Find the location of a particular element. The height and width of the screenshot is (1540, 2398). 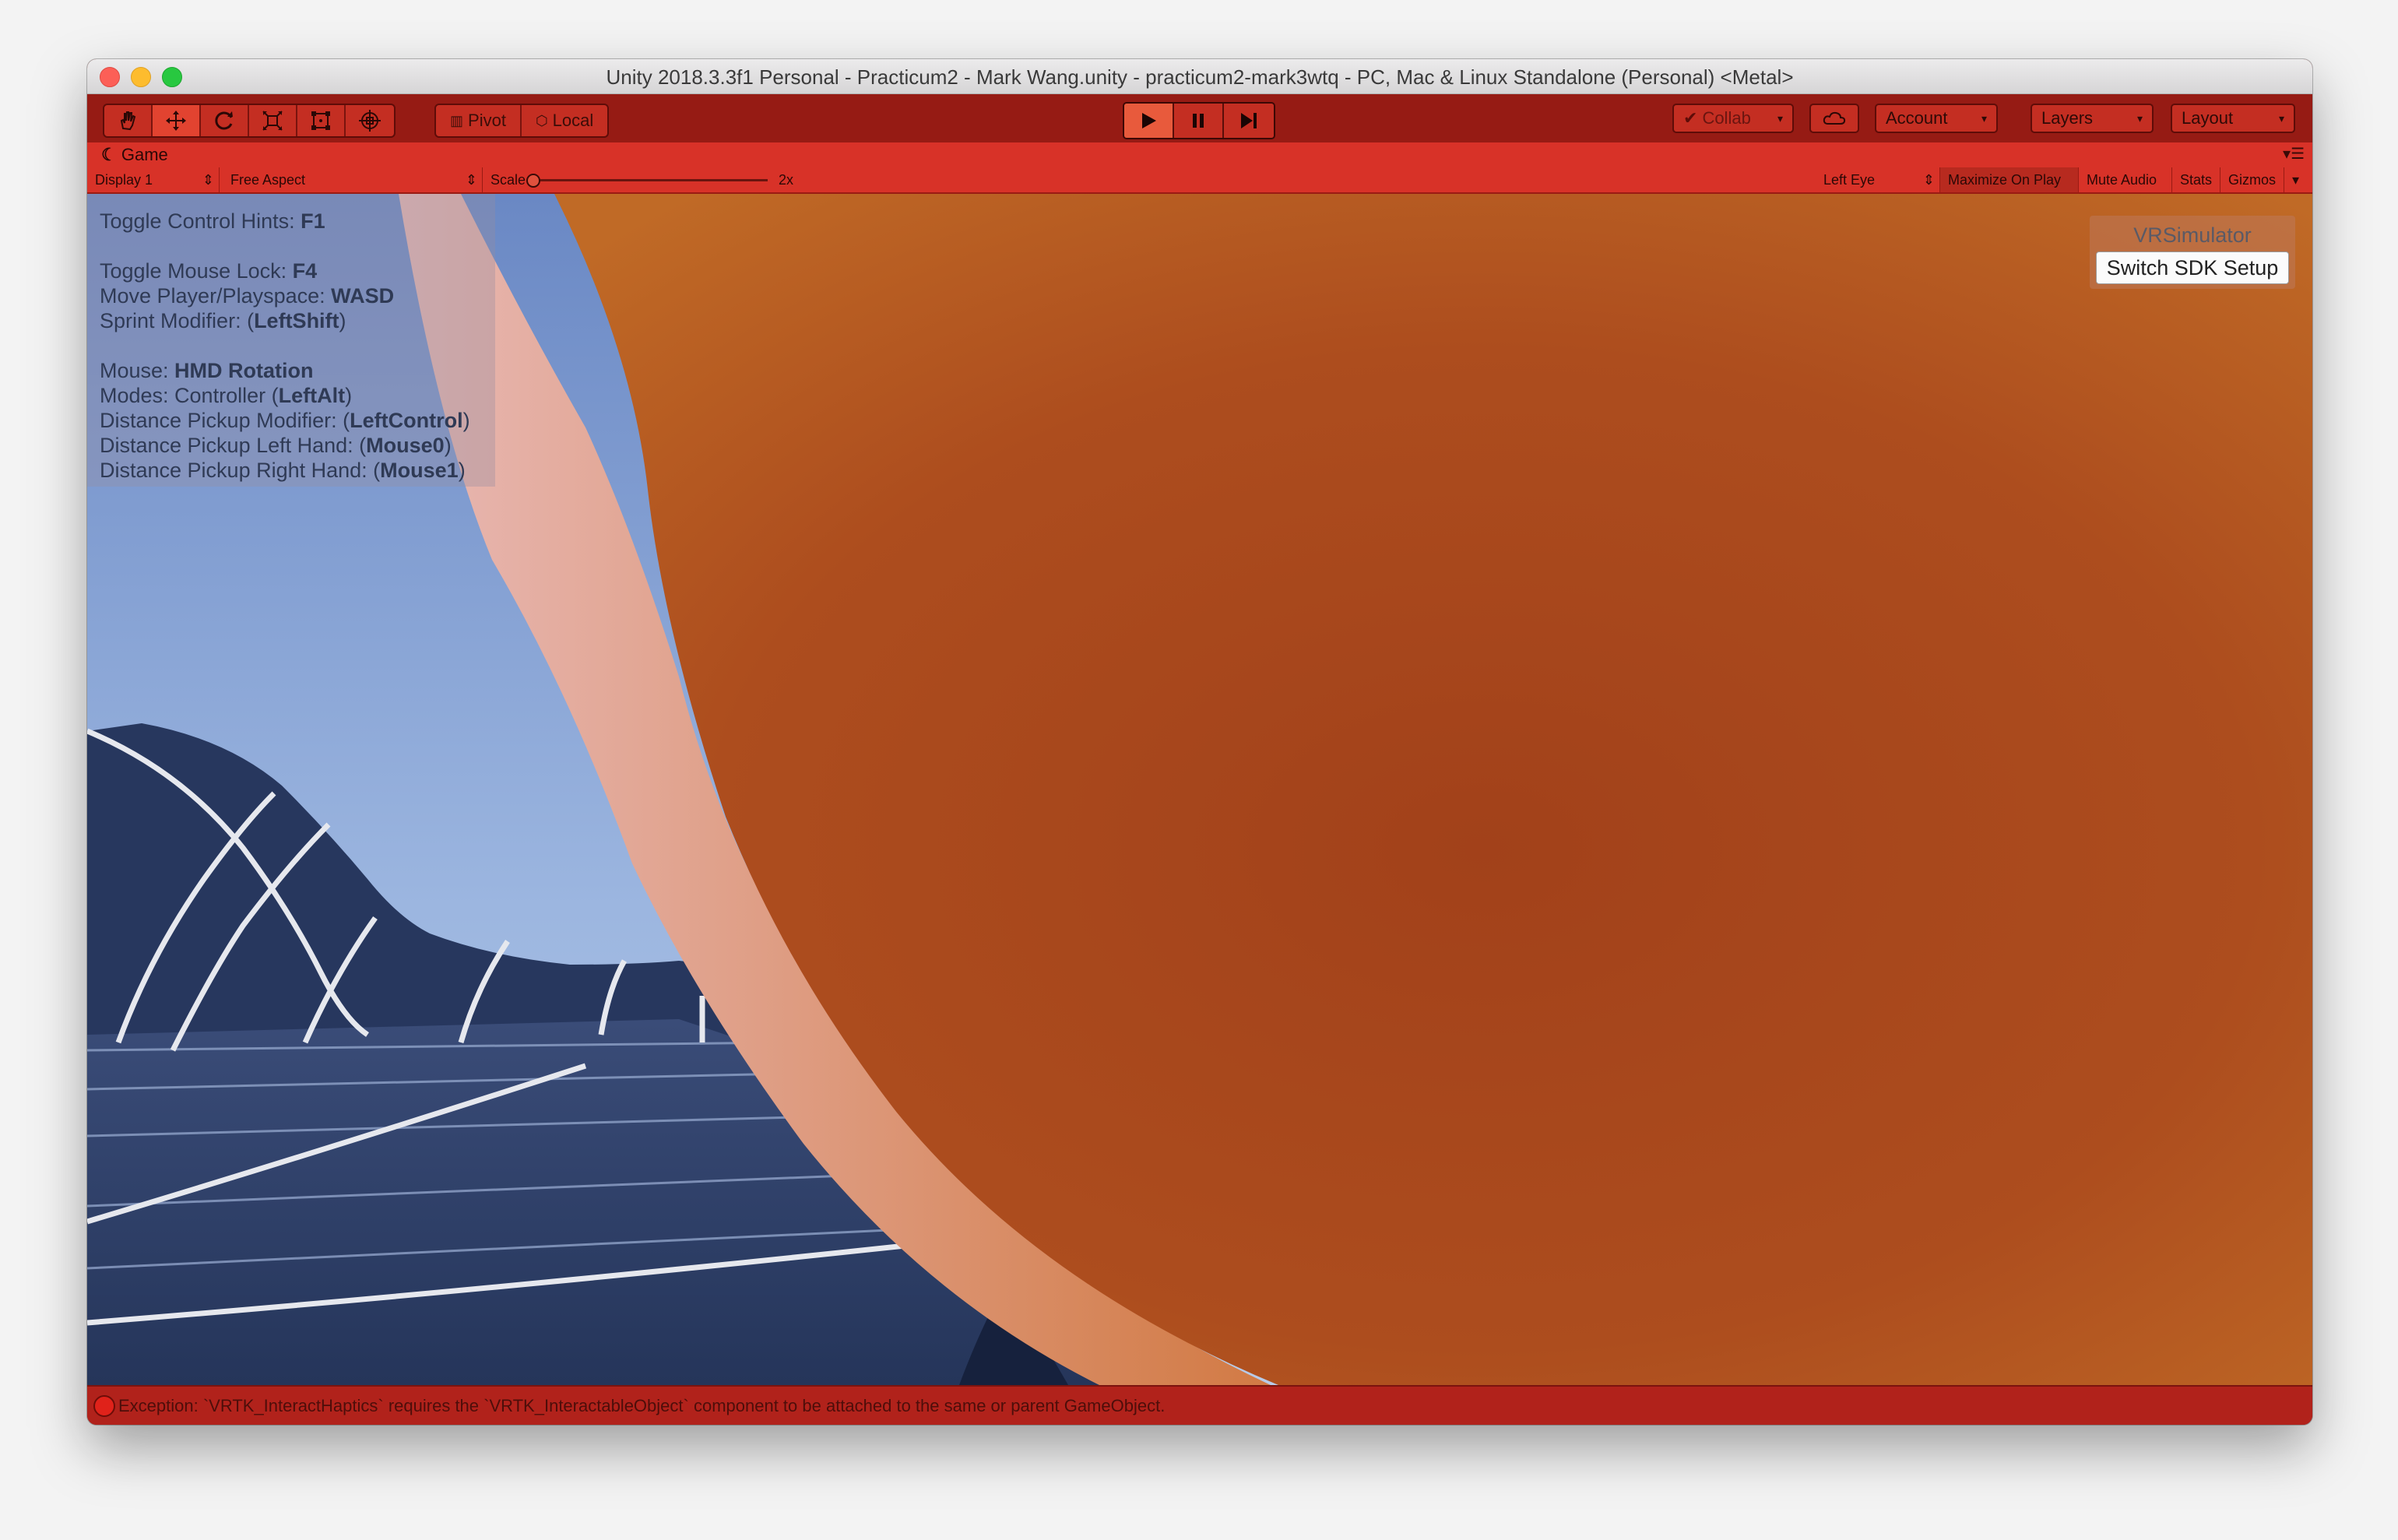

step-button is located at coordinates (1249, 121).